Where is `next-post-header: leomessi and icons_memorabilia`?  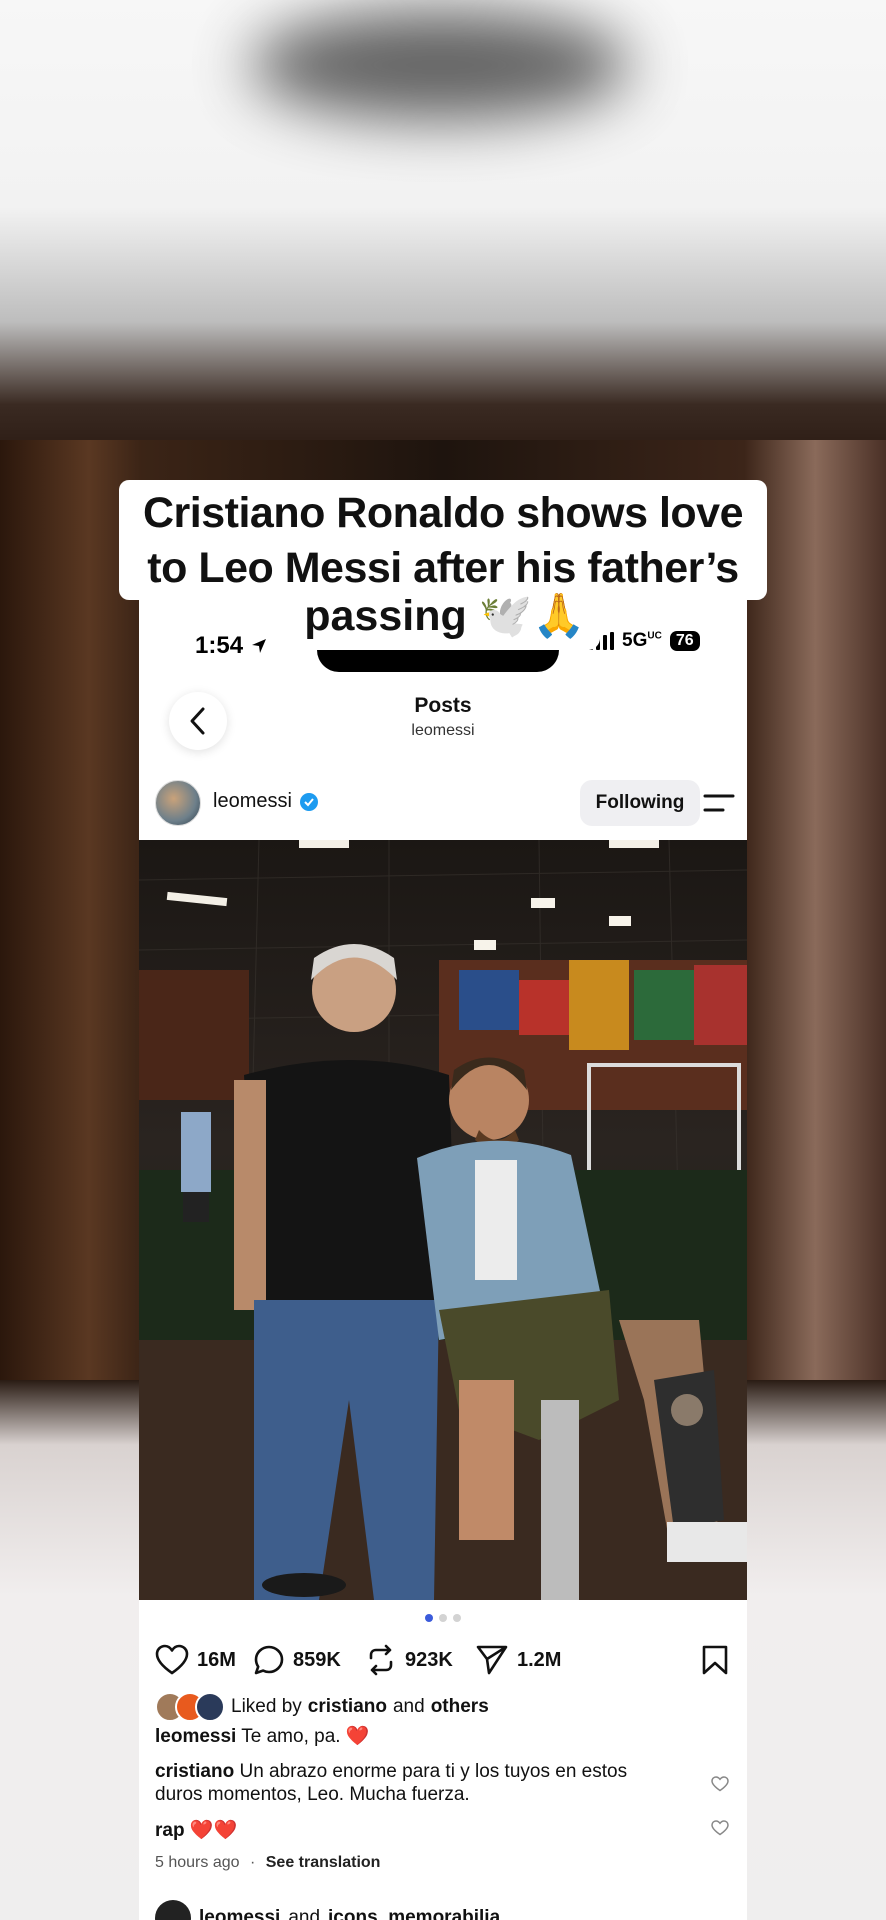 next-post-header: leomessi and icons_memorabilia is located at coordinates (327, 1910).